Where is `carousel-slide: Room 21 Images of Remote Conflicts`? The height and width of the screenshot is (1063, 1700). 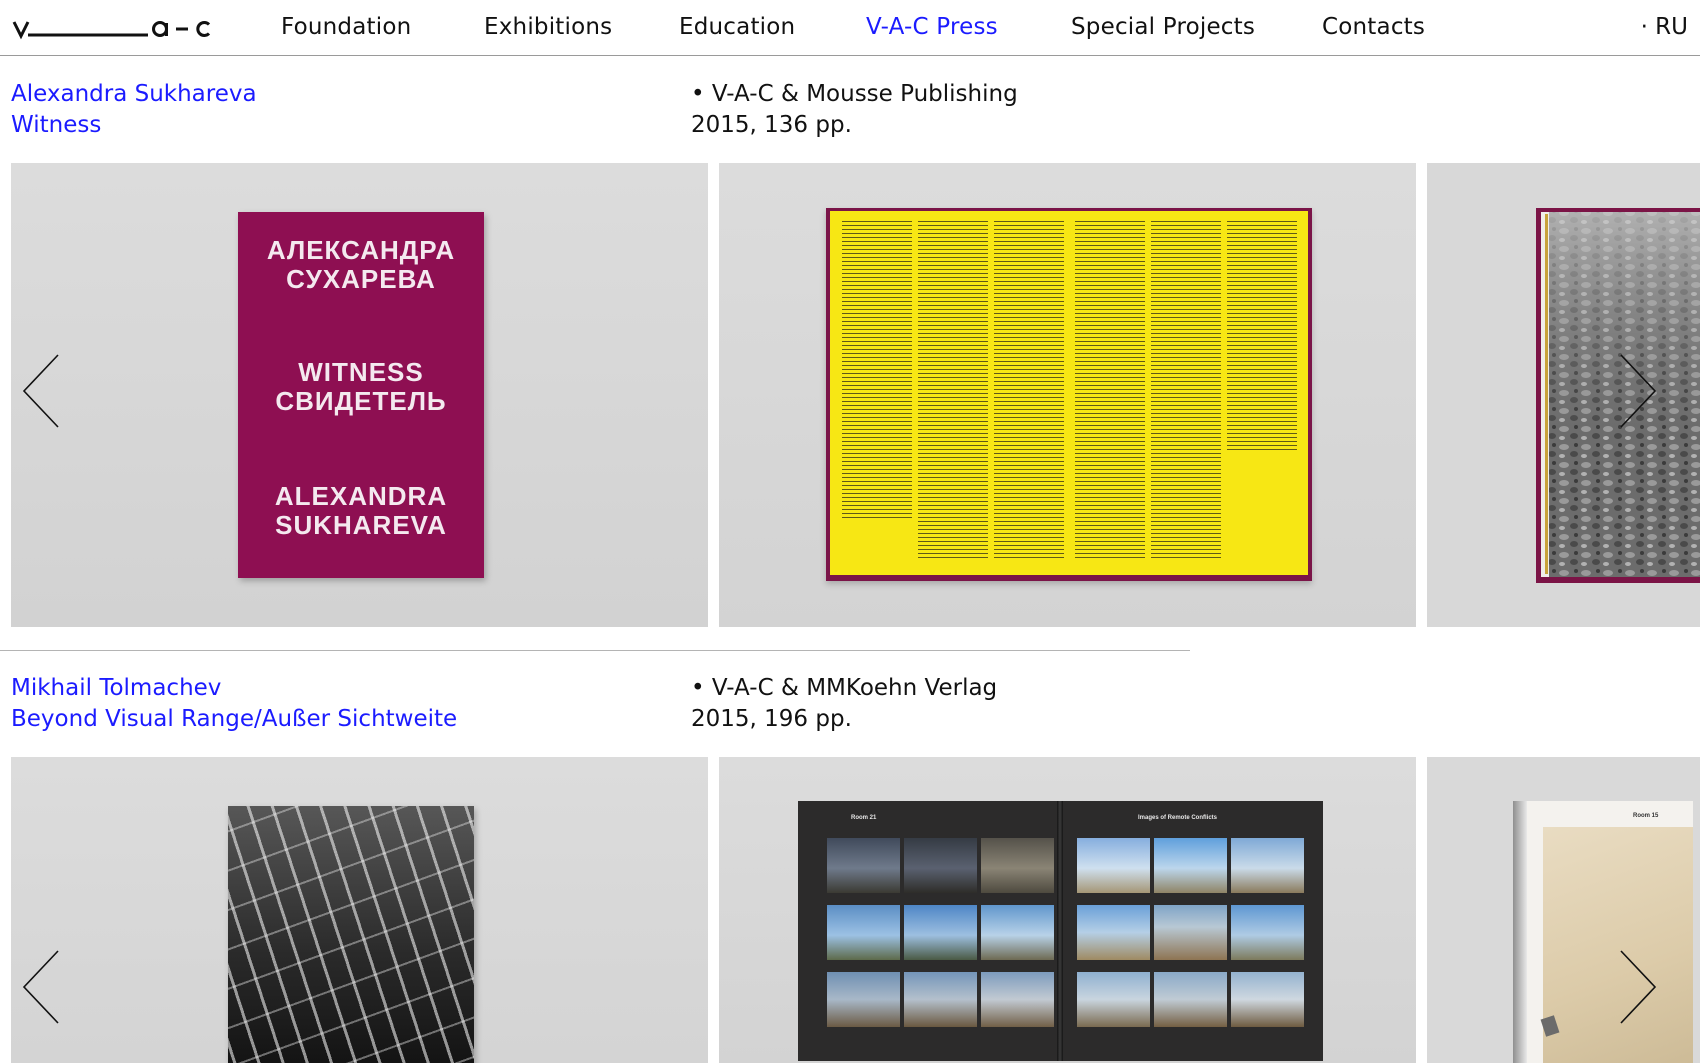
carousel-slide: Room 21 Images of Remote Conflicts is located at coordinates (1067, 910).